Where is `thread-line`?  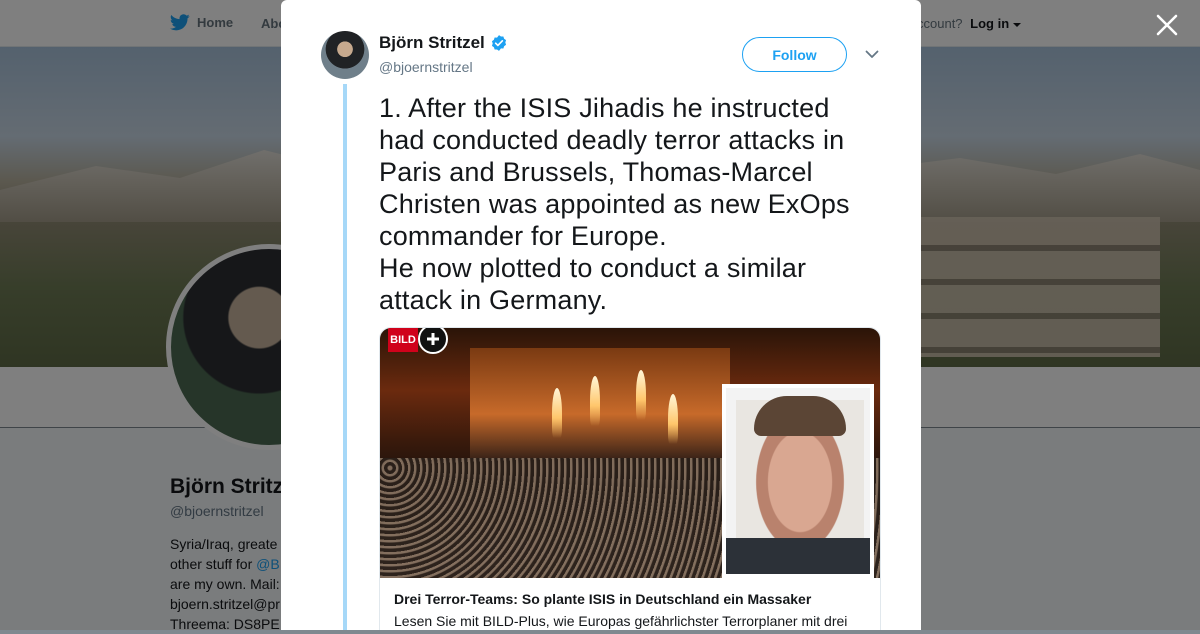
thread-line is located at coordinates (345, 357).